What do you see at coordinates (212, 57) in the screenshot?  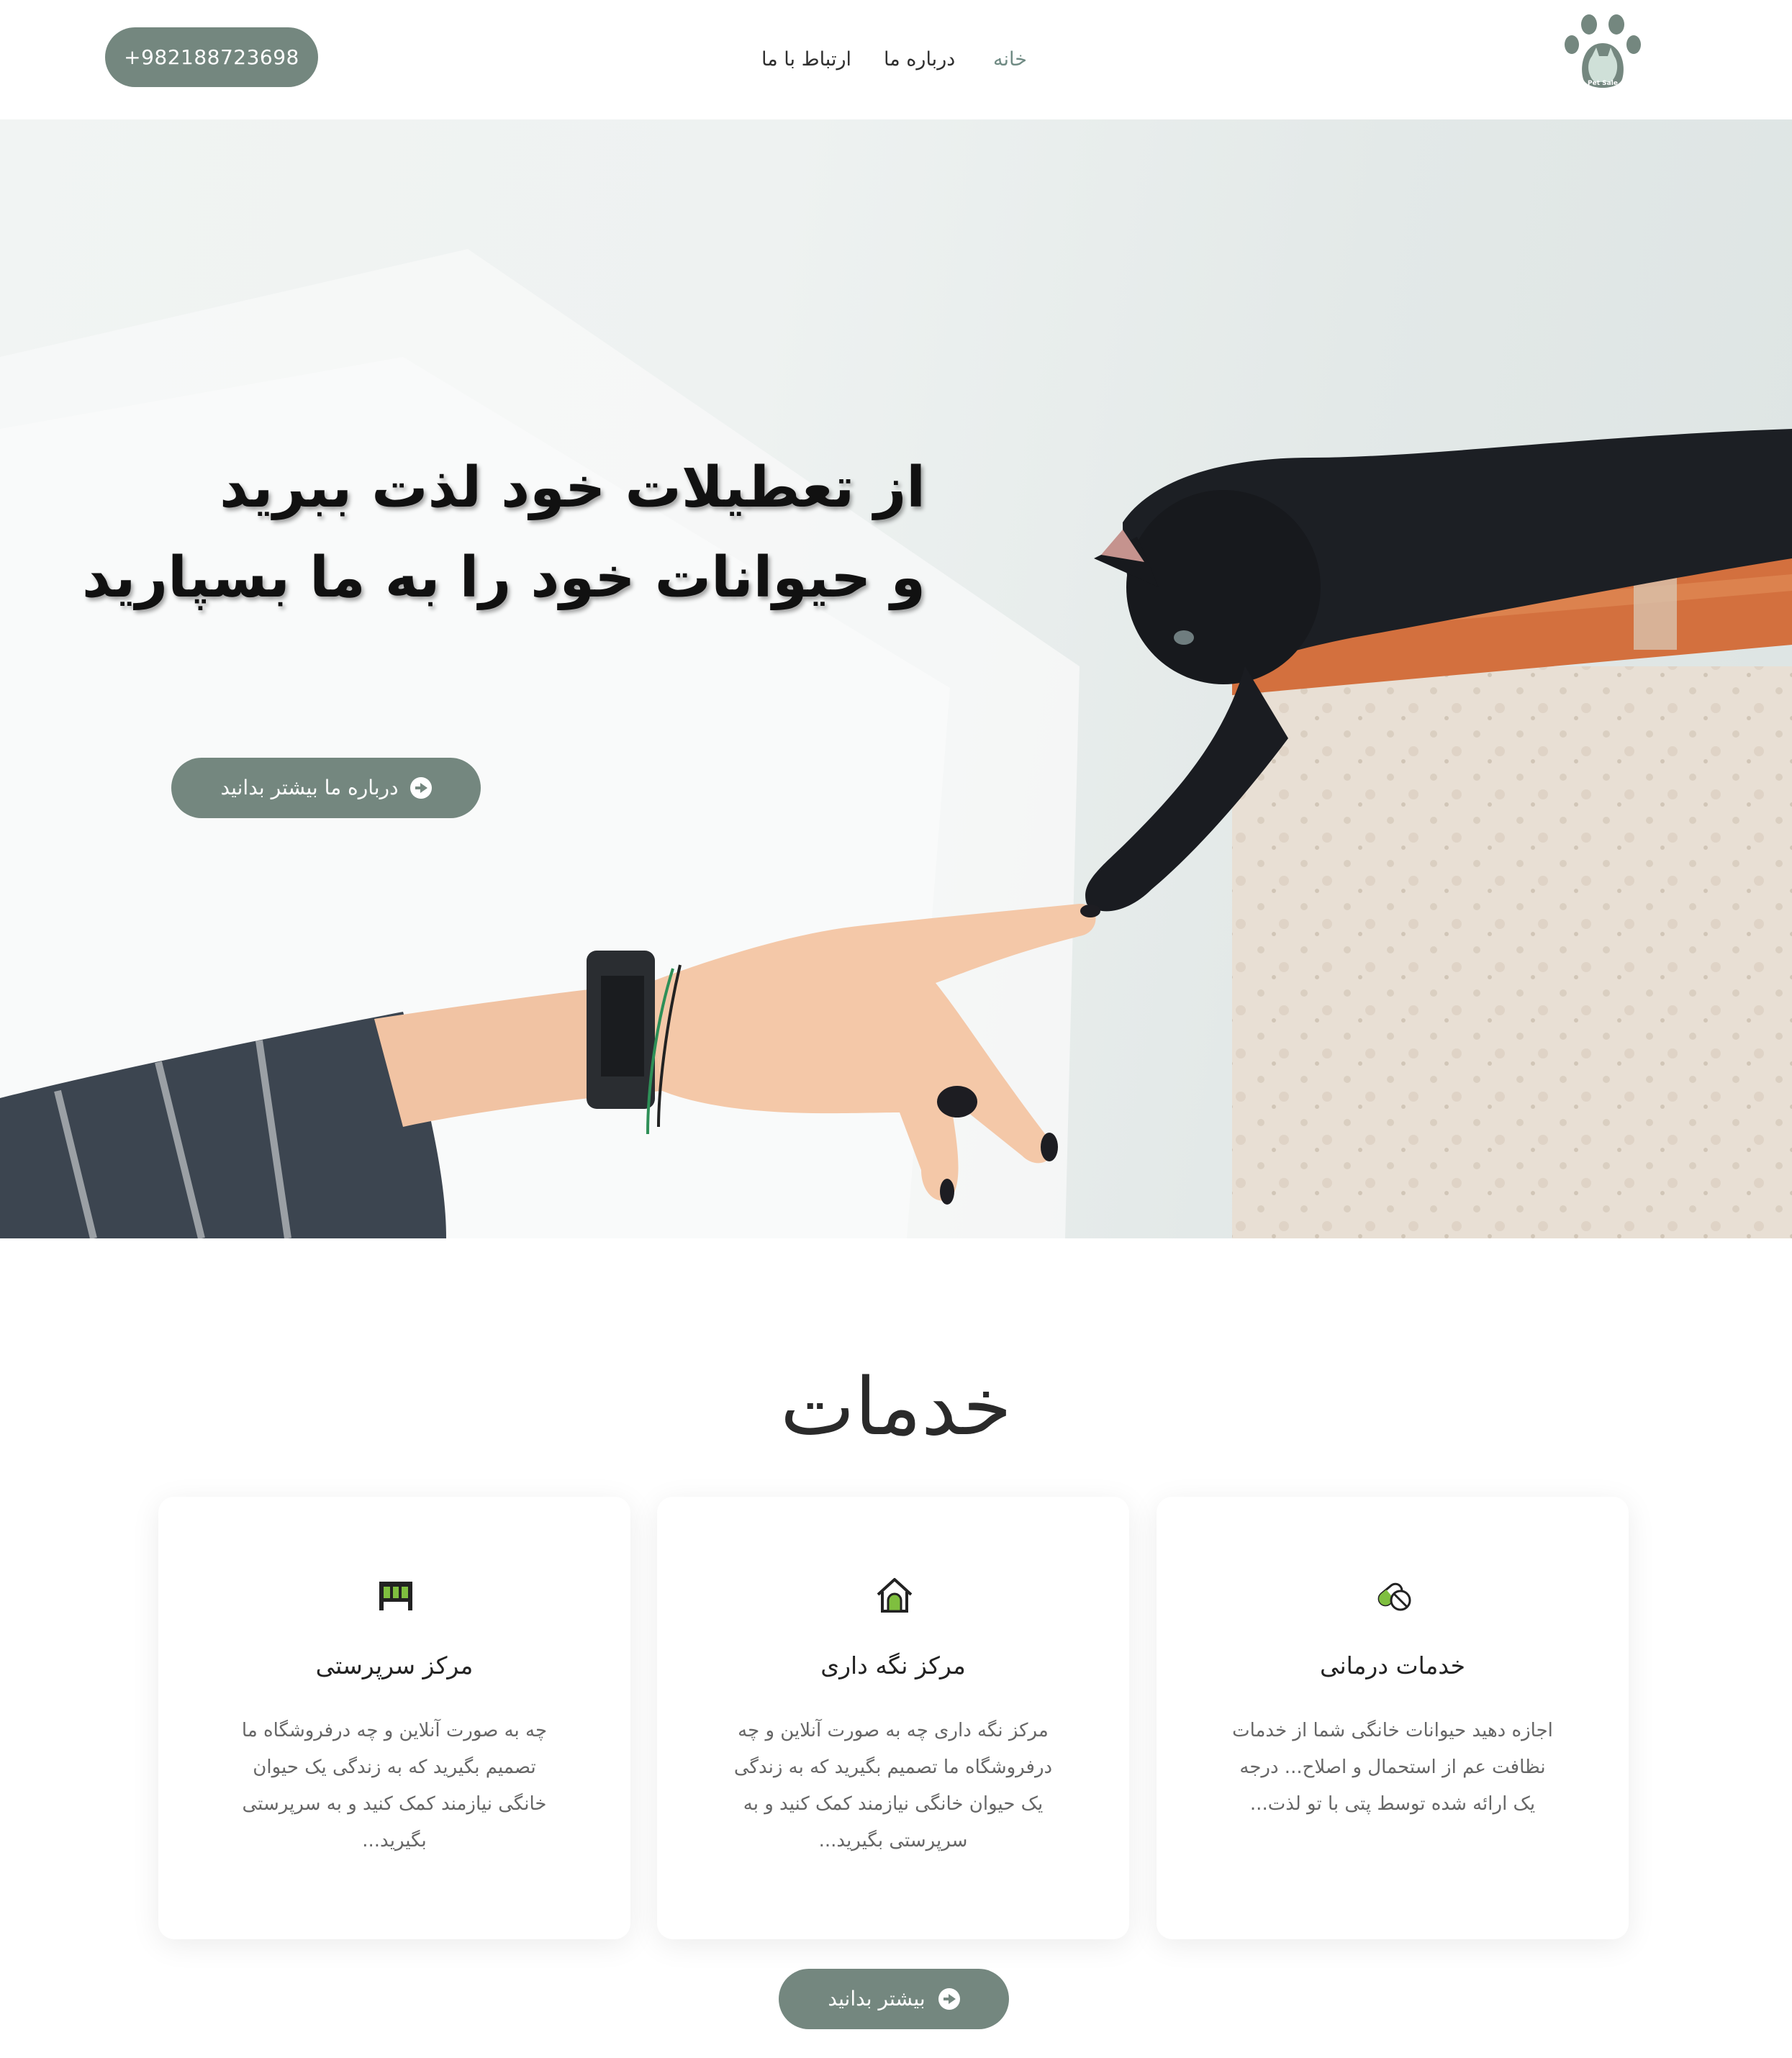 I see `phone-button: +982188723698` at bounding box center [212, 57].